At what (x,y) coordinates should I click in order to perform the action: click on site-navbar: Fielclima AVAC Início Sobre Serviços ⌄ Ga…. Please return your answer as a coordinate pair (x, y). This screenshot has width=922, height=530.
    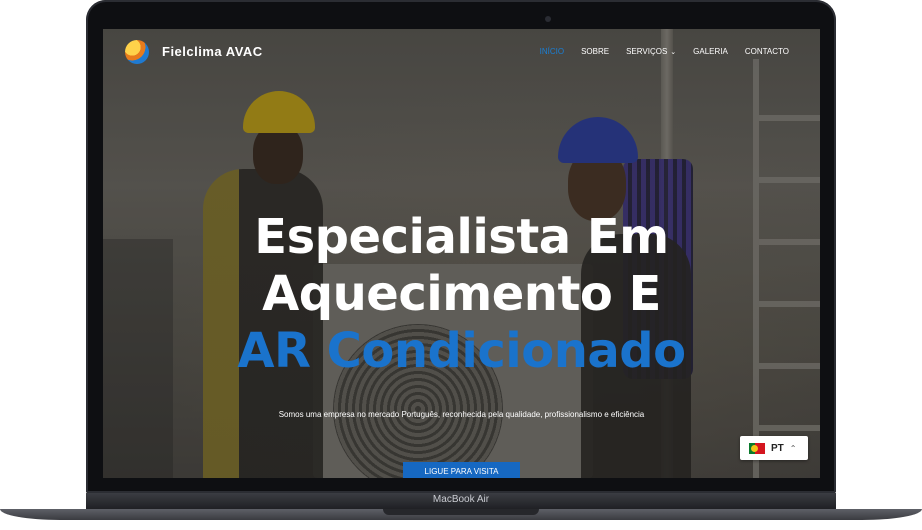
    Looking at the image, I should click on (461, 52).